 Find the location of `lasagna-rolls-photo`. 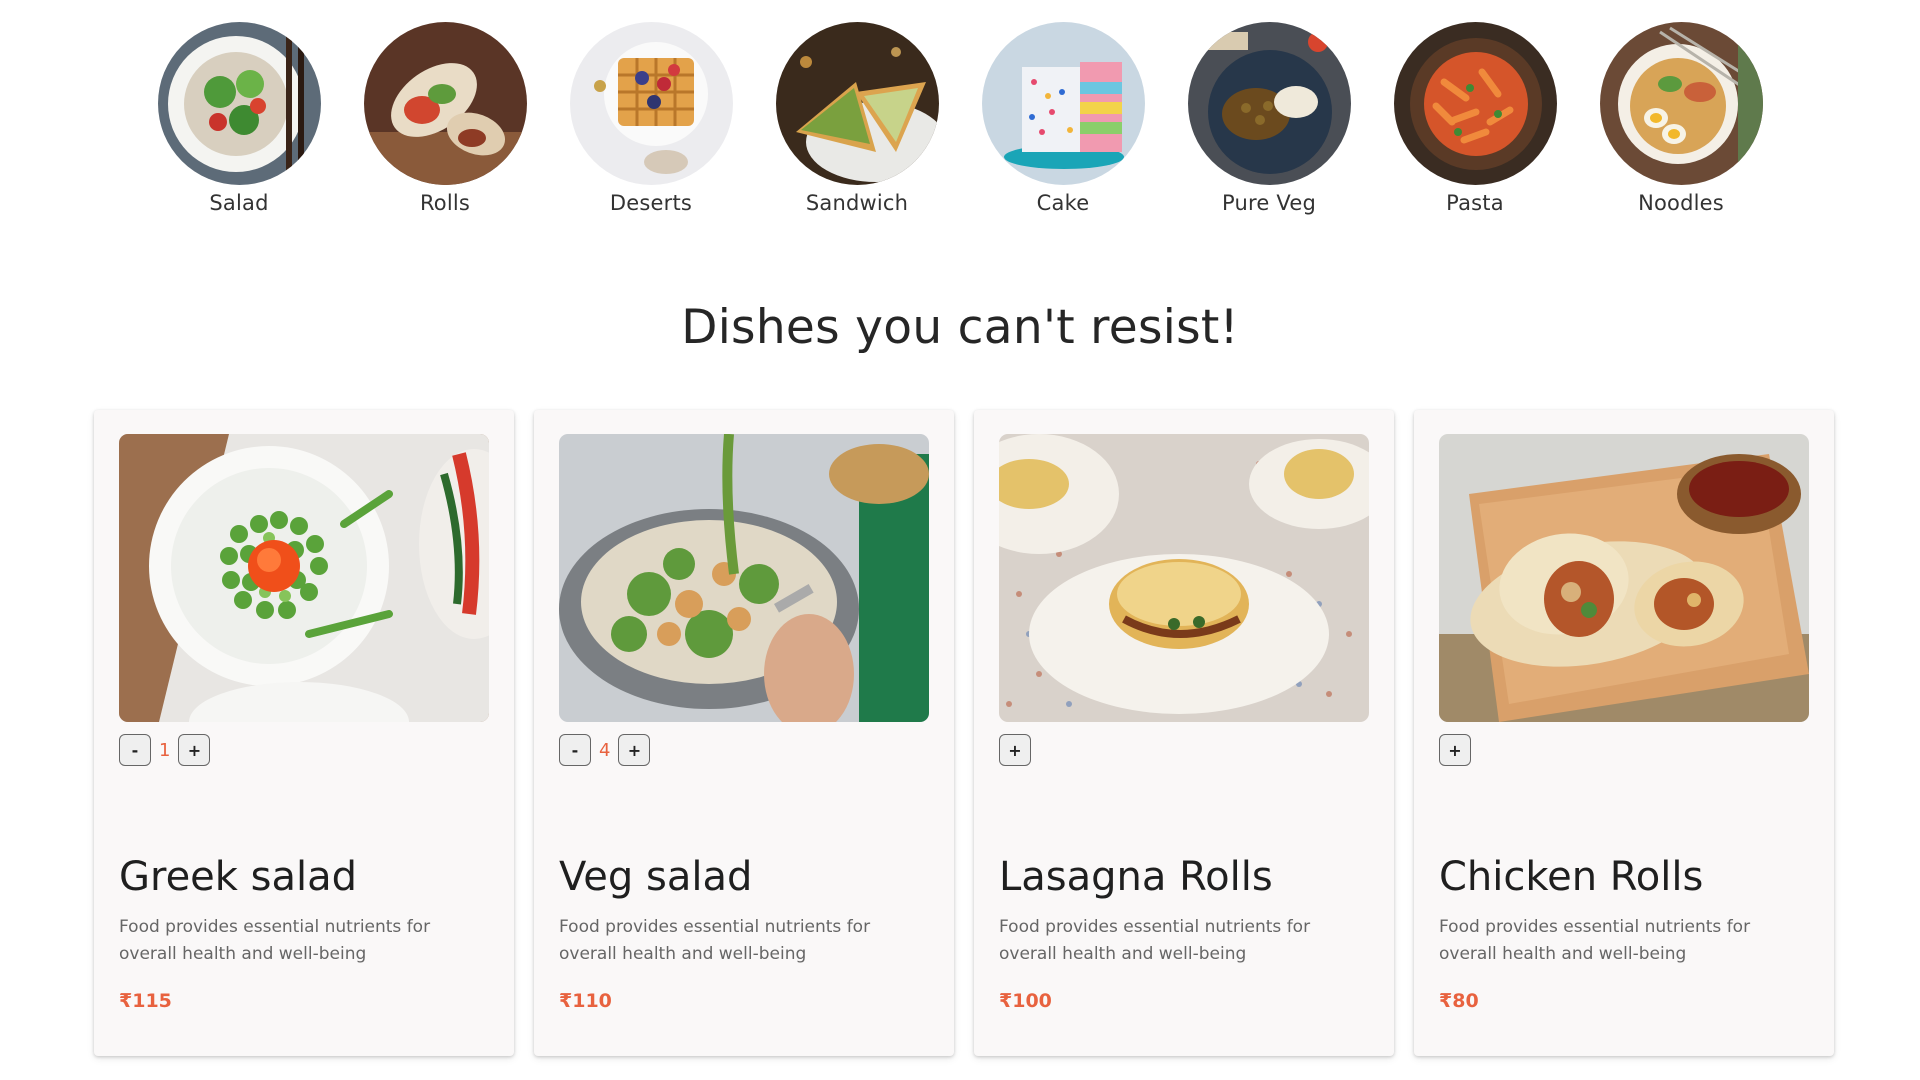

lasagna-rolls-photo is located at coordinates (1184, 578).